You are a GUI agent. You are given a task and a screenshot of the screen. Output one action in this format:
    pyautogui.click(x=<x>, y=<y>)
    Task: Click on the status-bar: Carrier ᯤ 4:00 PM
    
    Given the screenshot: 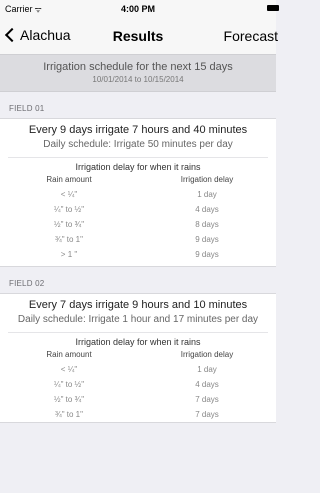 What is the action you would take?
    pyautogui.click(x=139, y=9)
    